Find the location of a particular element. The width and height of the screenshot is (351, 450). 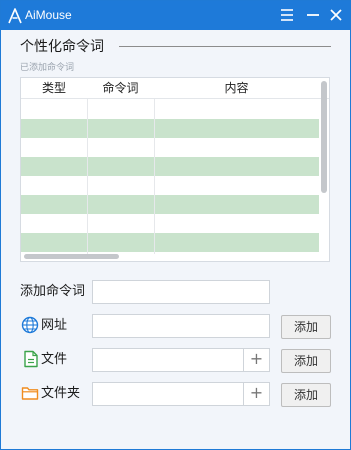

add-file-button: 添加 is located at coordinates (306, 361).